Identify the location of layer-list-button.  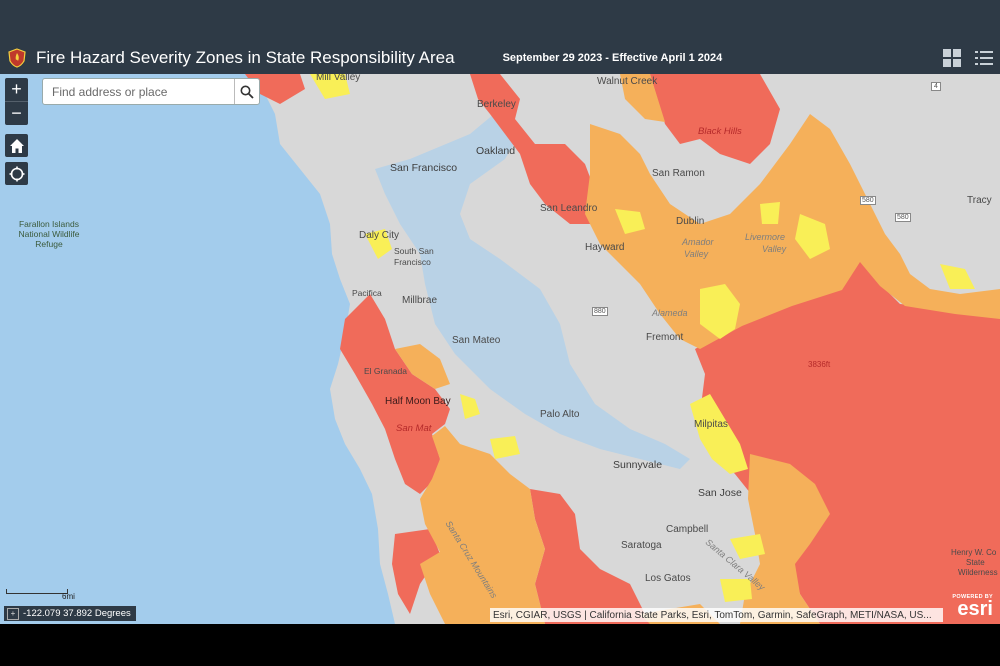
(984, 58).